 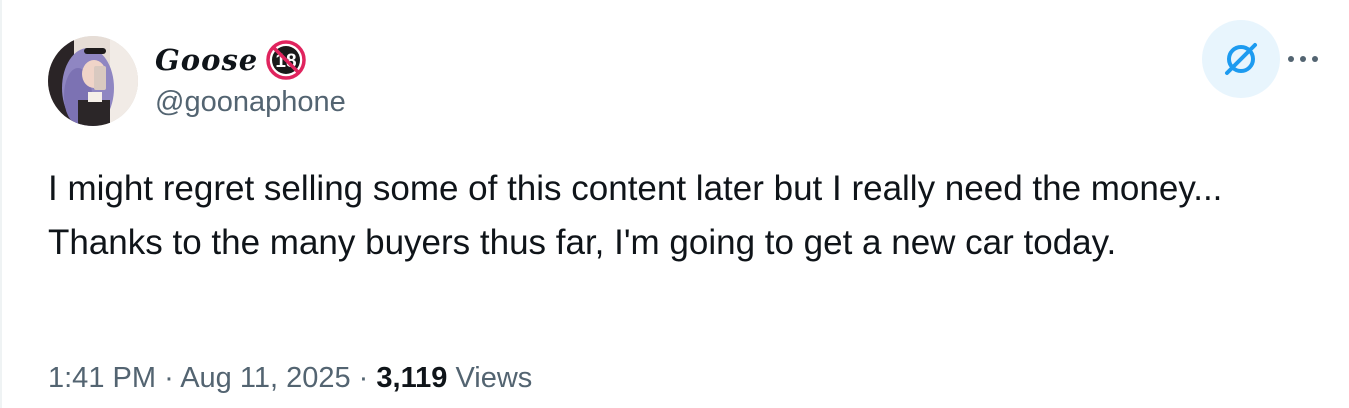 I want to click on grok-slash-icon, so click(x=1241, y=59).